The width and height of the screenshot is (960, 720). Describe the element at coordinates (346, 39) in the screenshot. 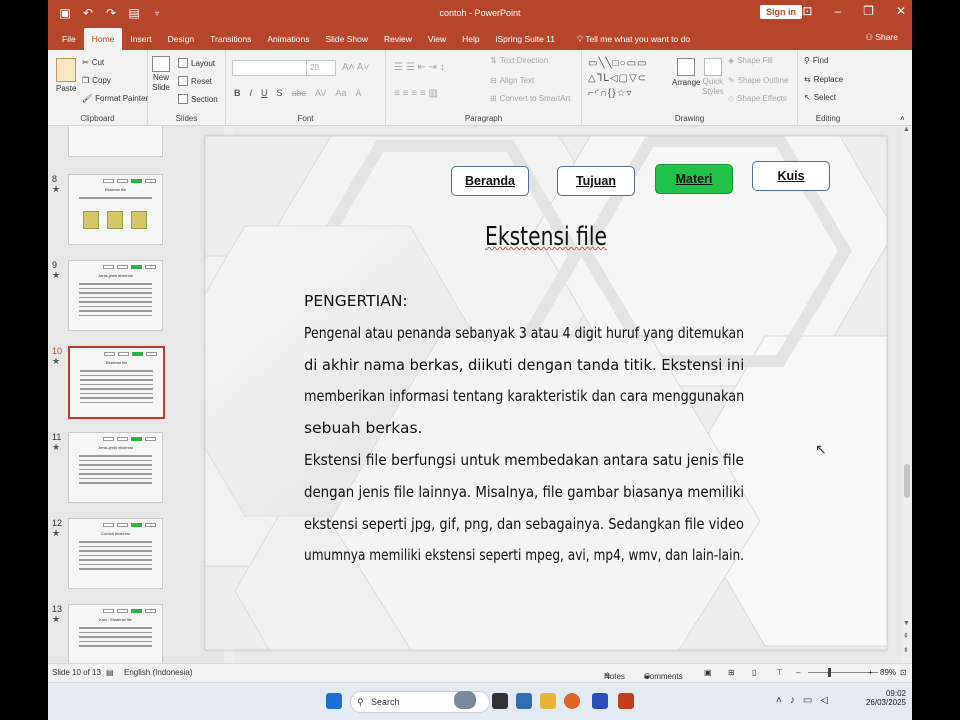

I see `tab-slide-show: Slide Show` at that location.